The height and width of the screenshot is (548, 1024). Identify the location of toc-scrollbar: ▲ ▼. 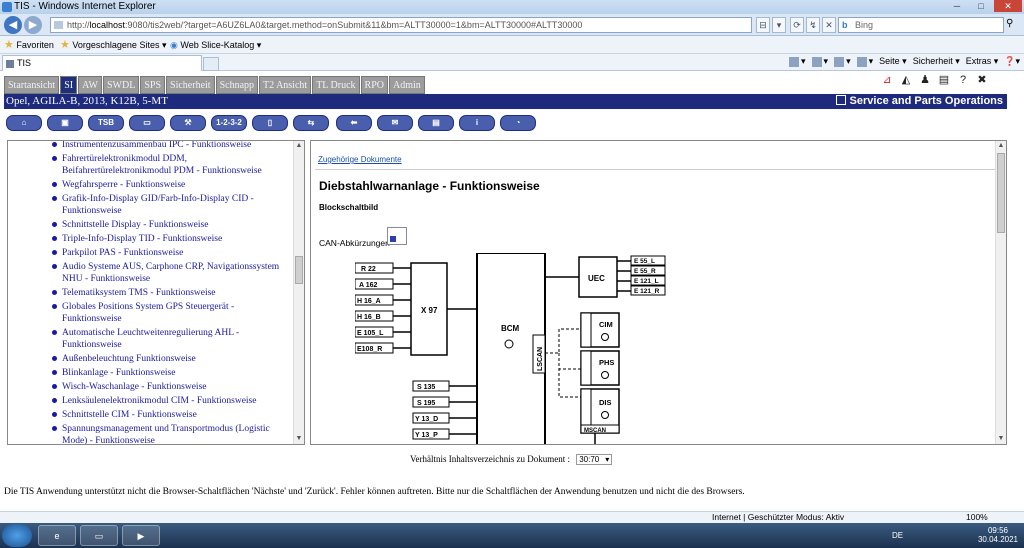
(298, 292).